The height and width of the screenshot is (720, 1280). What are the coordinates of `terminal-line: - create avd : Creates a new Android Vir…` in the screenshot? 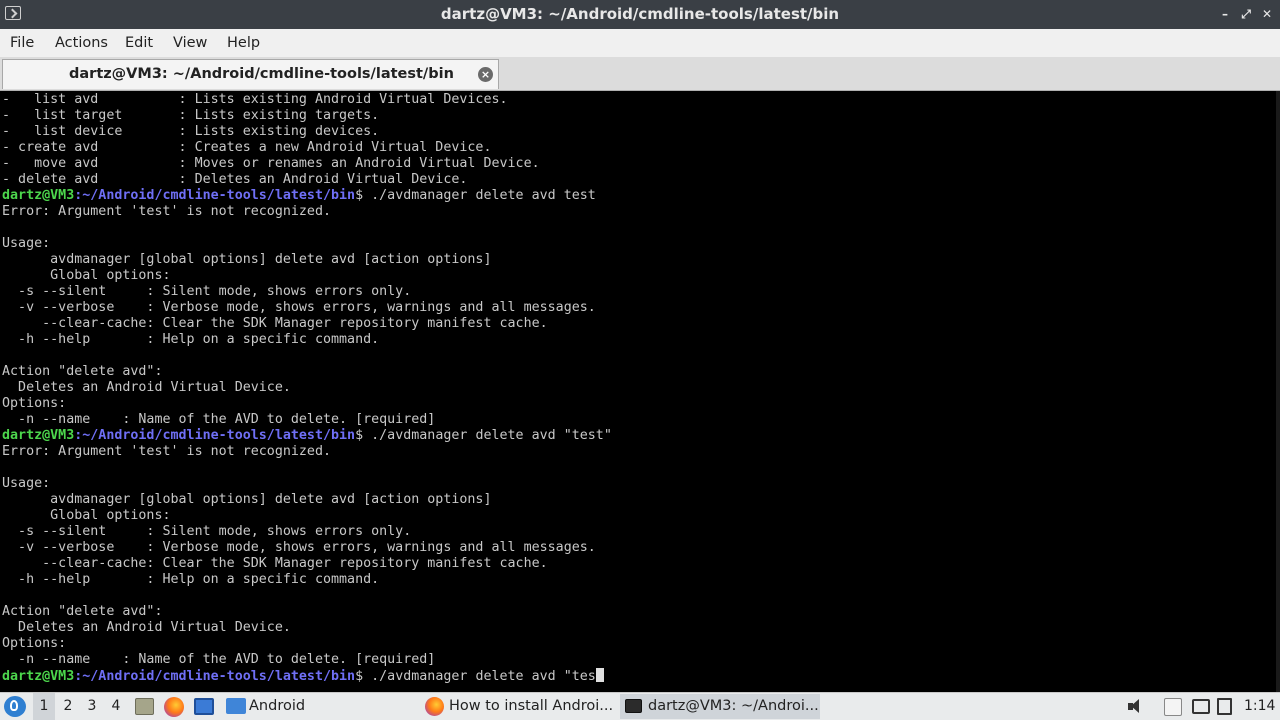 It's located at (307, 148).